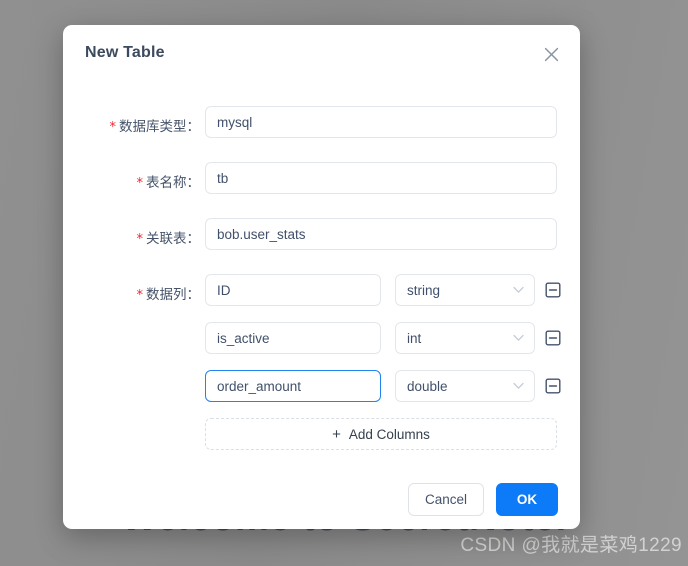 This screenshot has height=566, width=688. I want to click on column-name-value-2: order_amount, so click(259, 386).